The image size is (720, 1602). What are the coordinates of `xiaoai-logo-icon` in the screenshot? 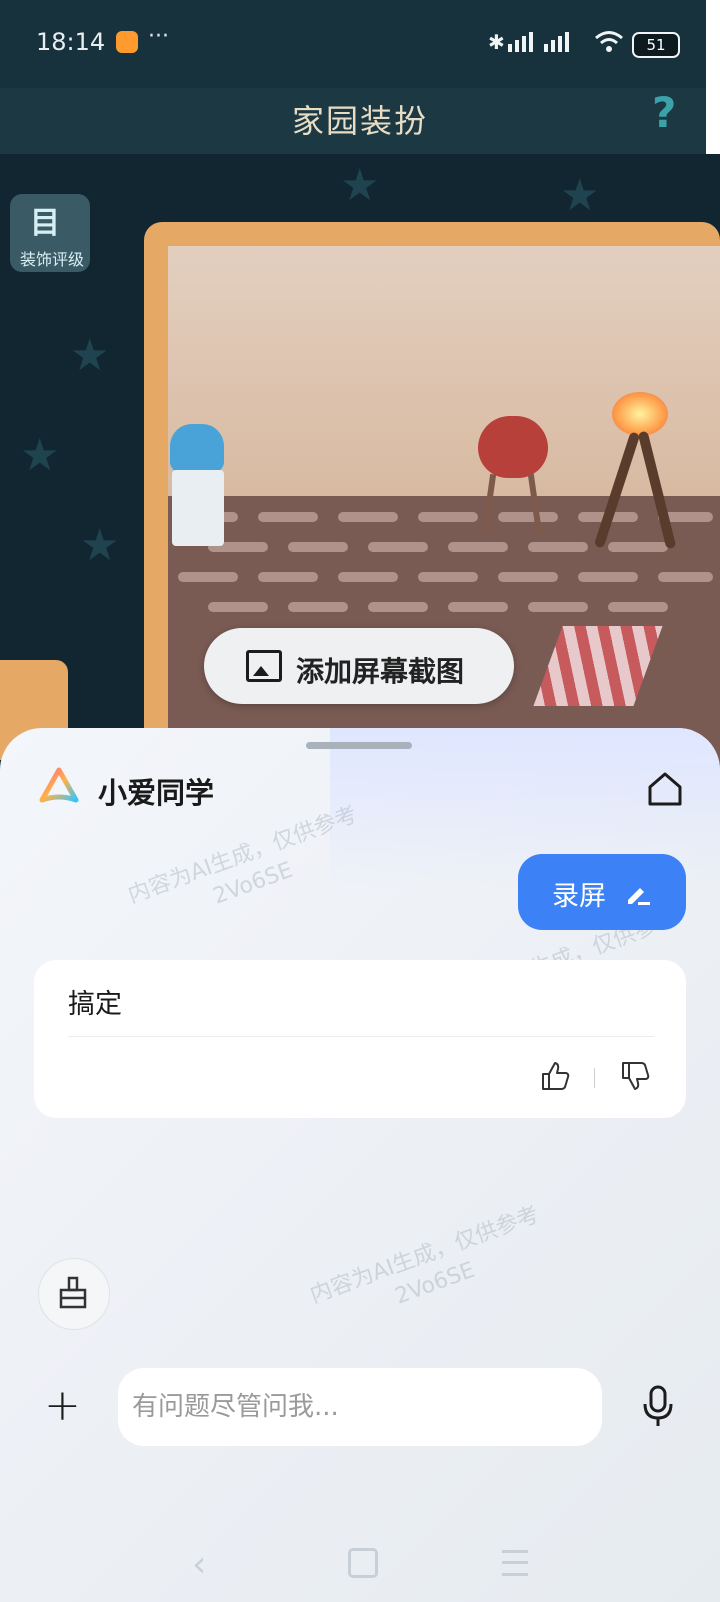 It's located at (59, 785).